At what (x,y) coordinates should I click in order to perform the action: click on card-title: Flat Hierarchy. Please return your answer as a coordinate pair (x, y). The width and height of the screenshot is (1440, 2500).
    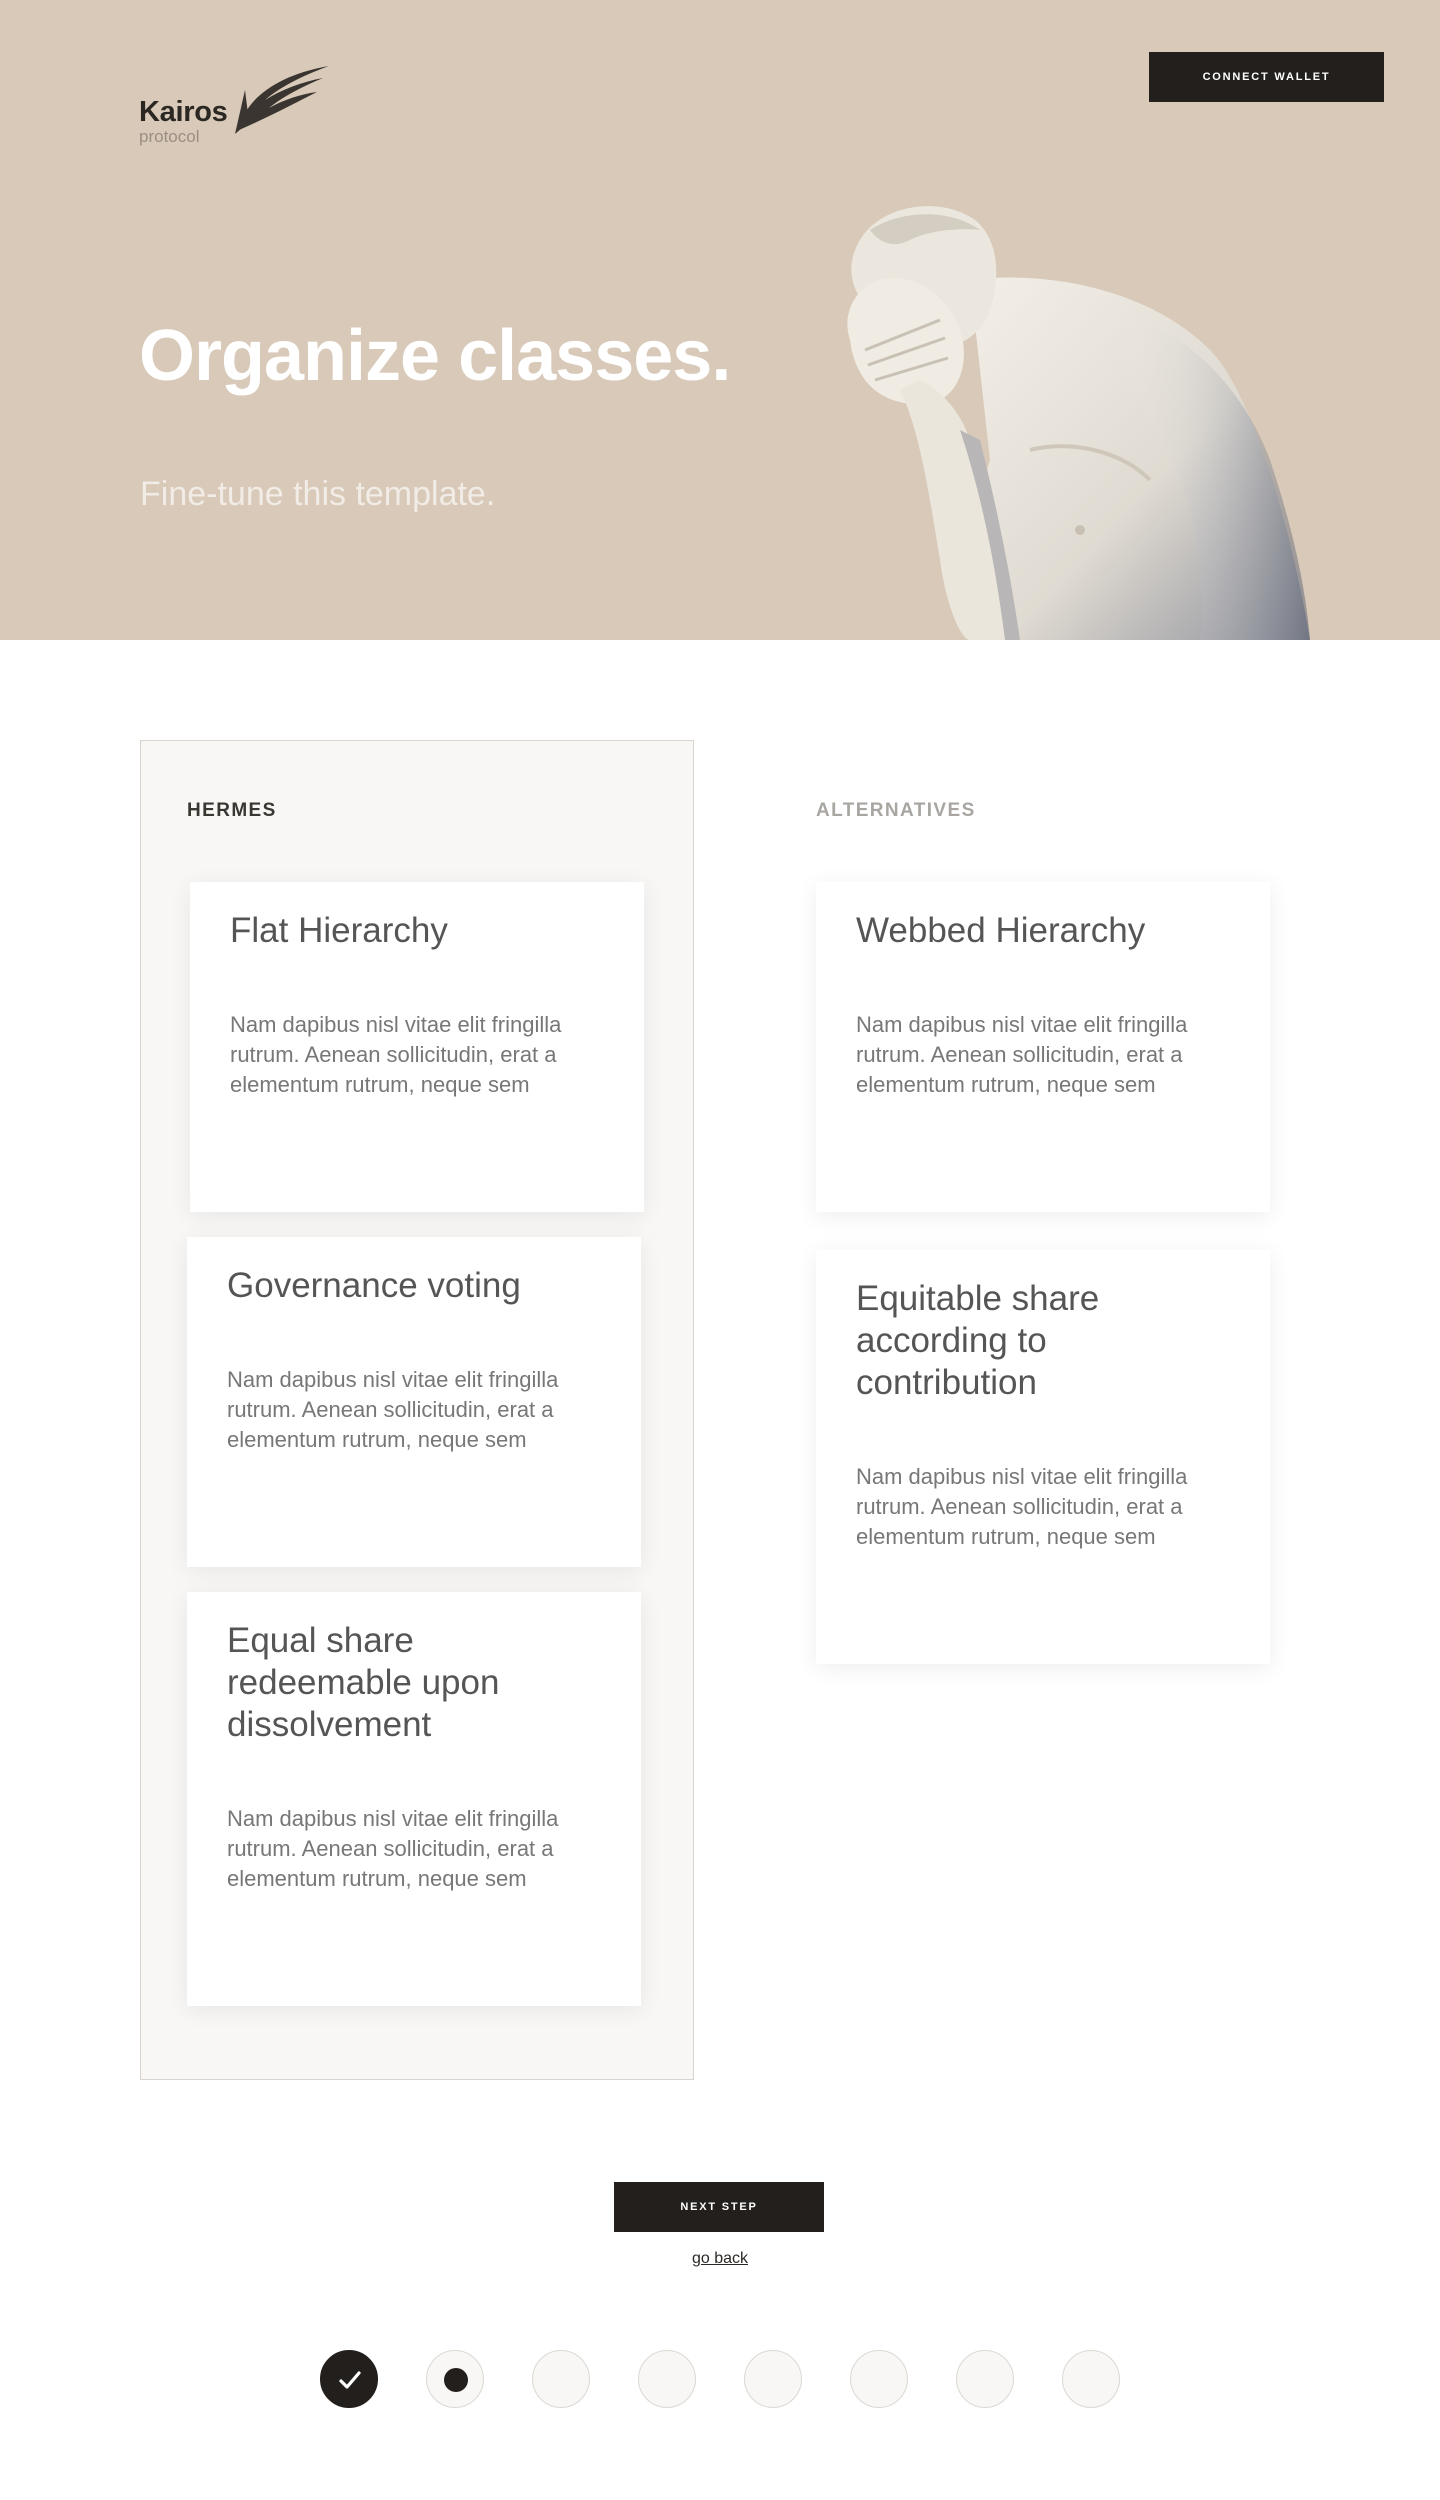
    Looking at the image, I should click on (339, 930).